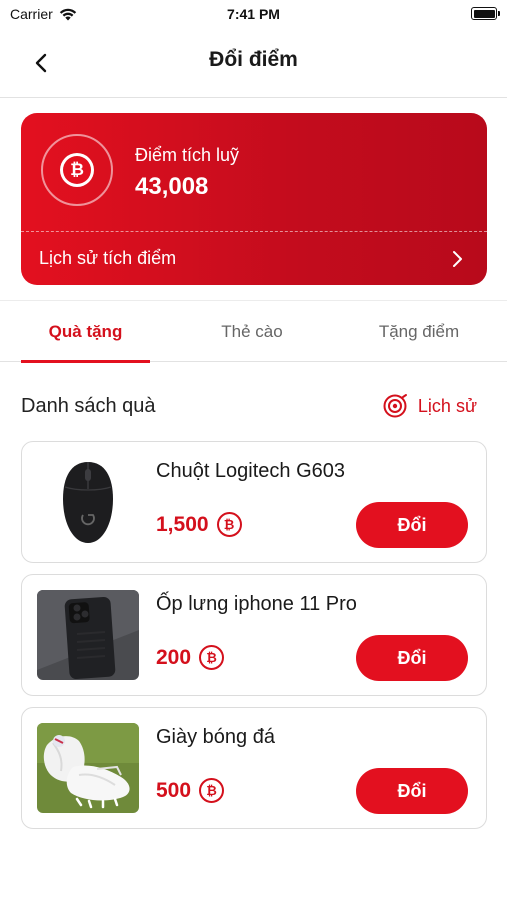  What do you see at coordinates (108, 258) in the screenshot?
I see `points-history-label: Lịch sử tích điểm` at bounding box center [108, 258].